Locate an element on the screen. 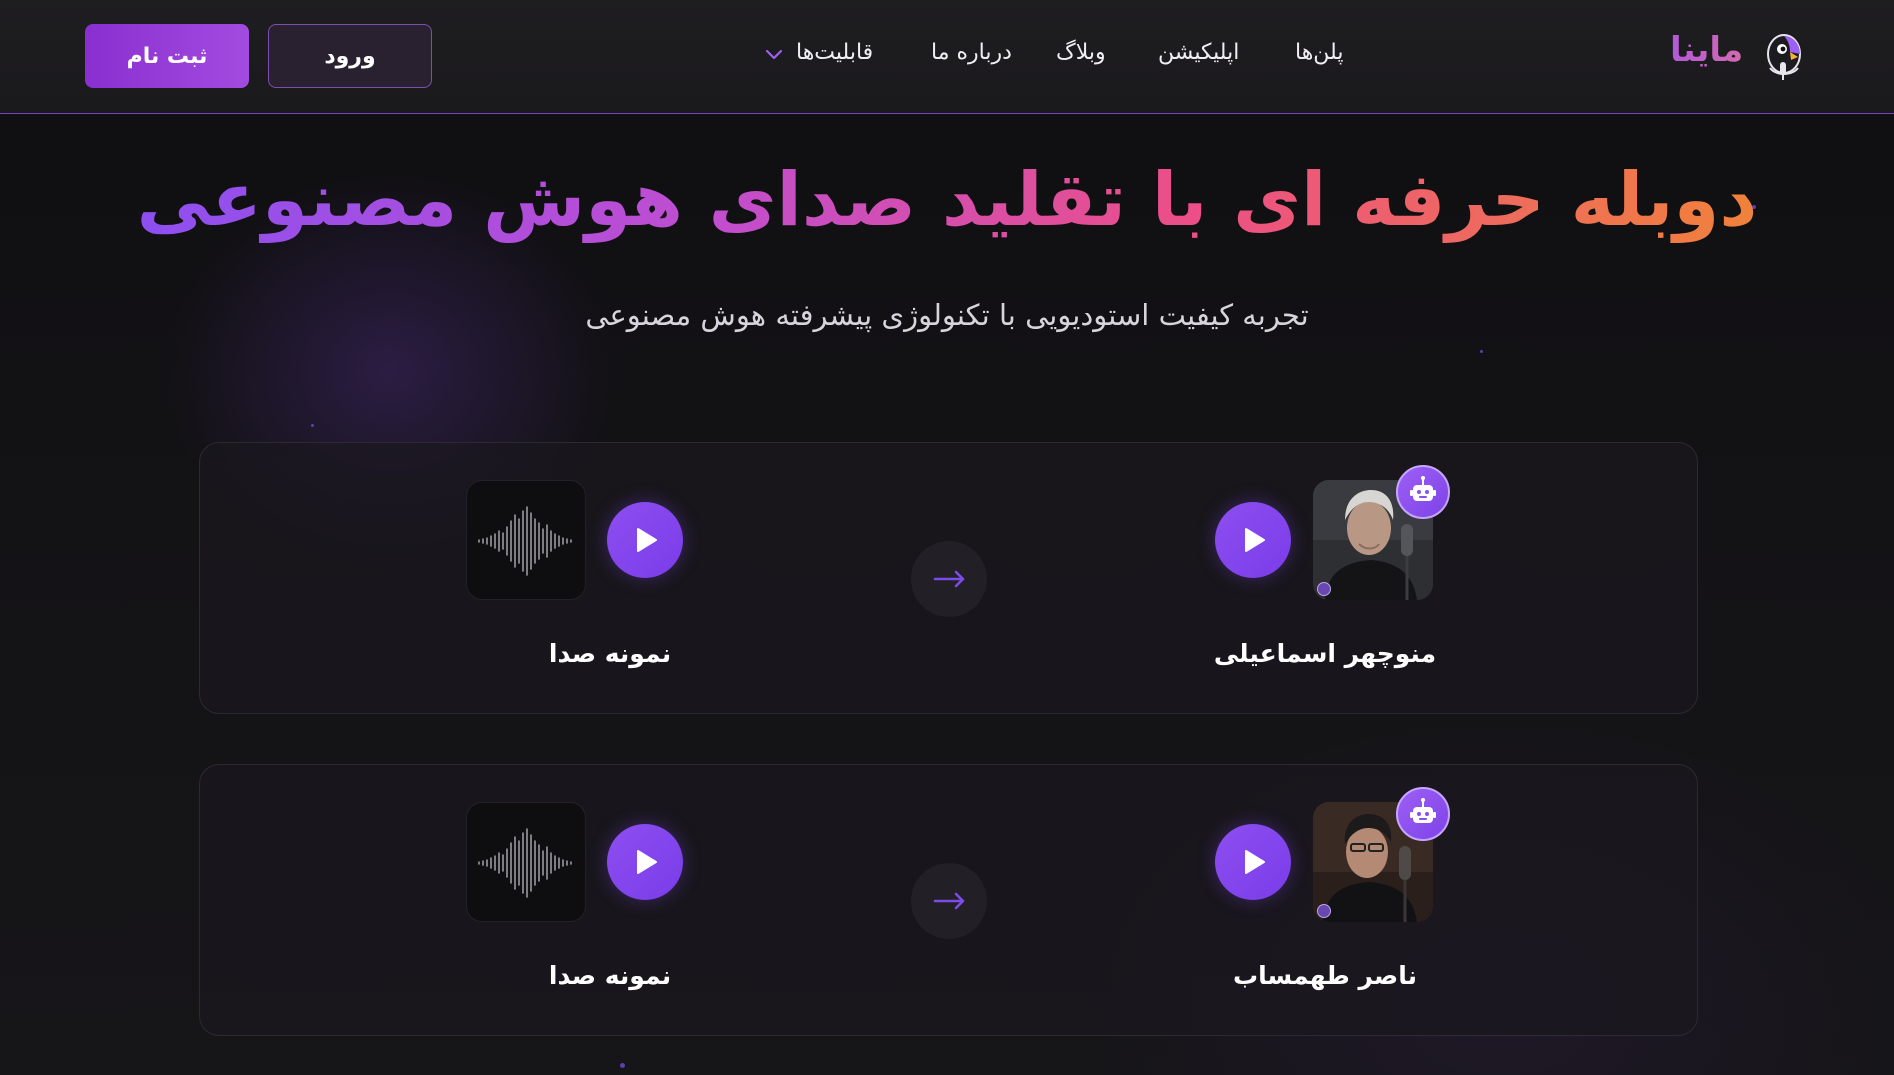 This screenshot has height=1075, width=1894. nav-about: درباره ما is located at coordinates (971, 52).